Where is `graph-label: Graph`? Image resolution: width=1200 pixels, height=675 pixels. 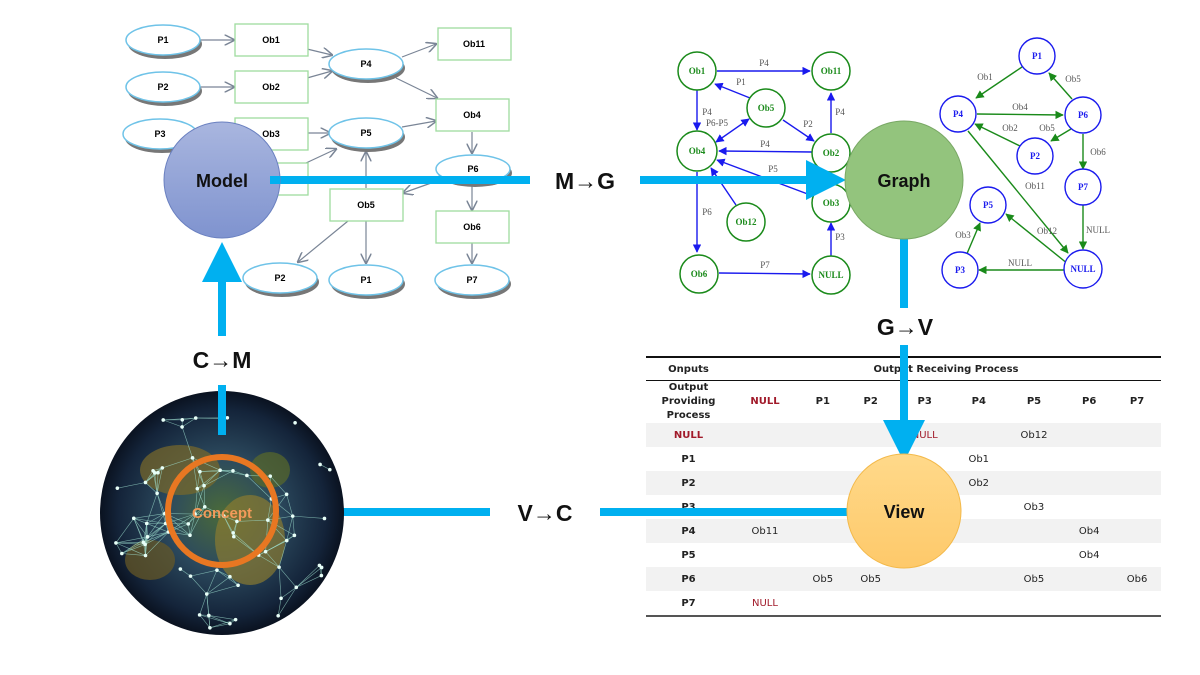 graph-label: Graph is located at coordinates (903, 181).